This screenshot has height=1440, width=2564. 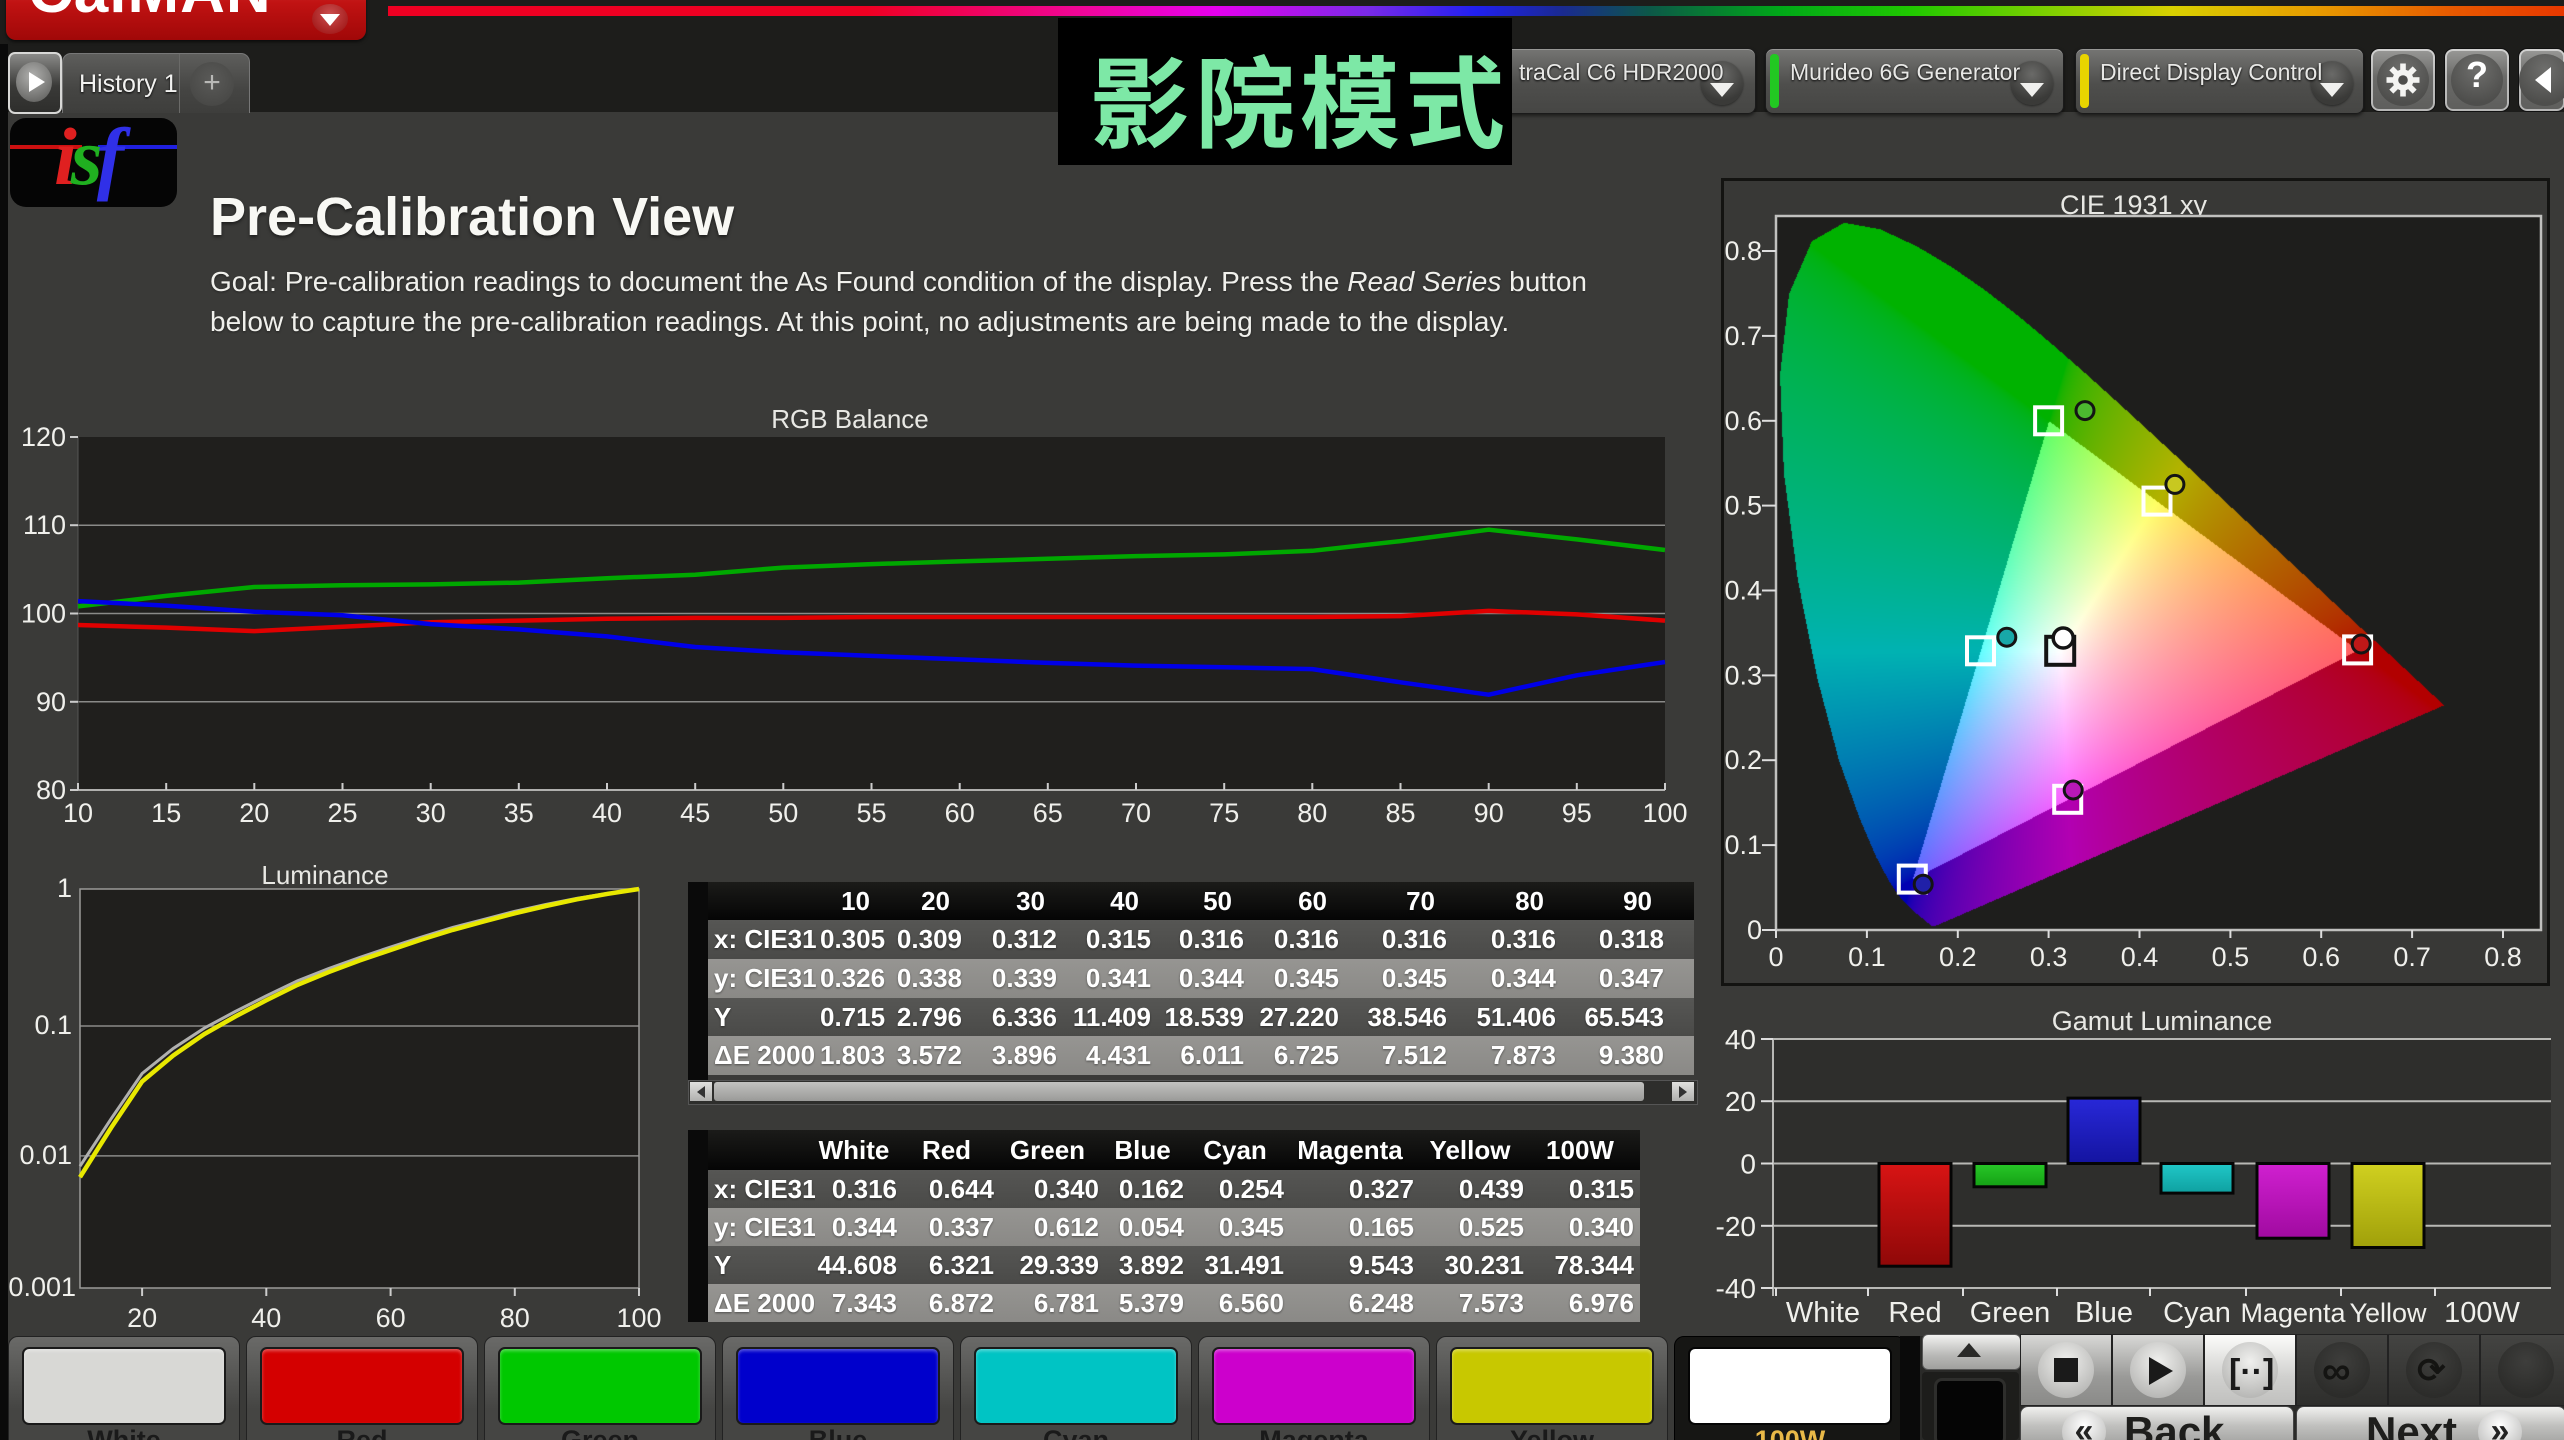 I want to click on svg-text: Red, so click(x=1914, y=1313).